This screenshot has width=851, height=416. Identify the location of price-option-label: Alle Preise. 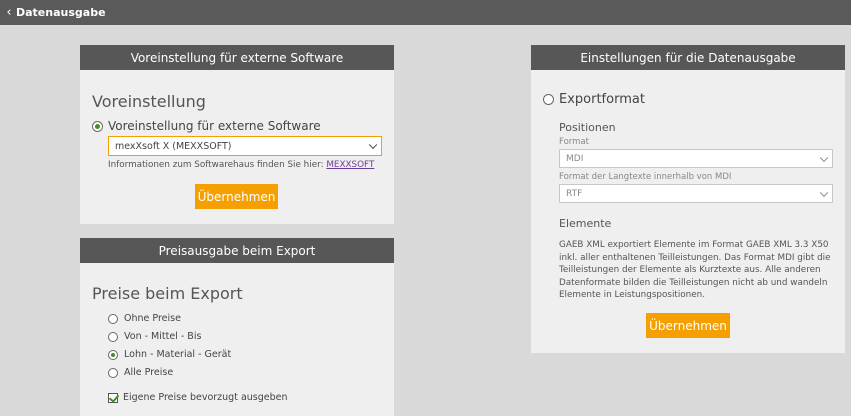
(149, 372).